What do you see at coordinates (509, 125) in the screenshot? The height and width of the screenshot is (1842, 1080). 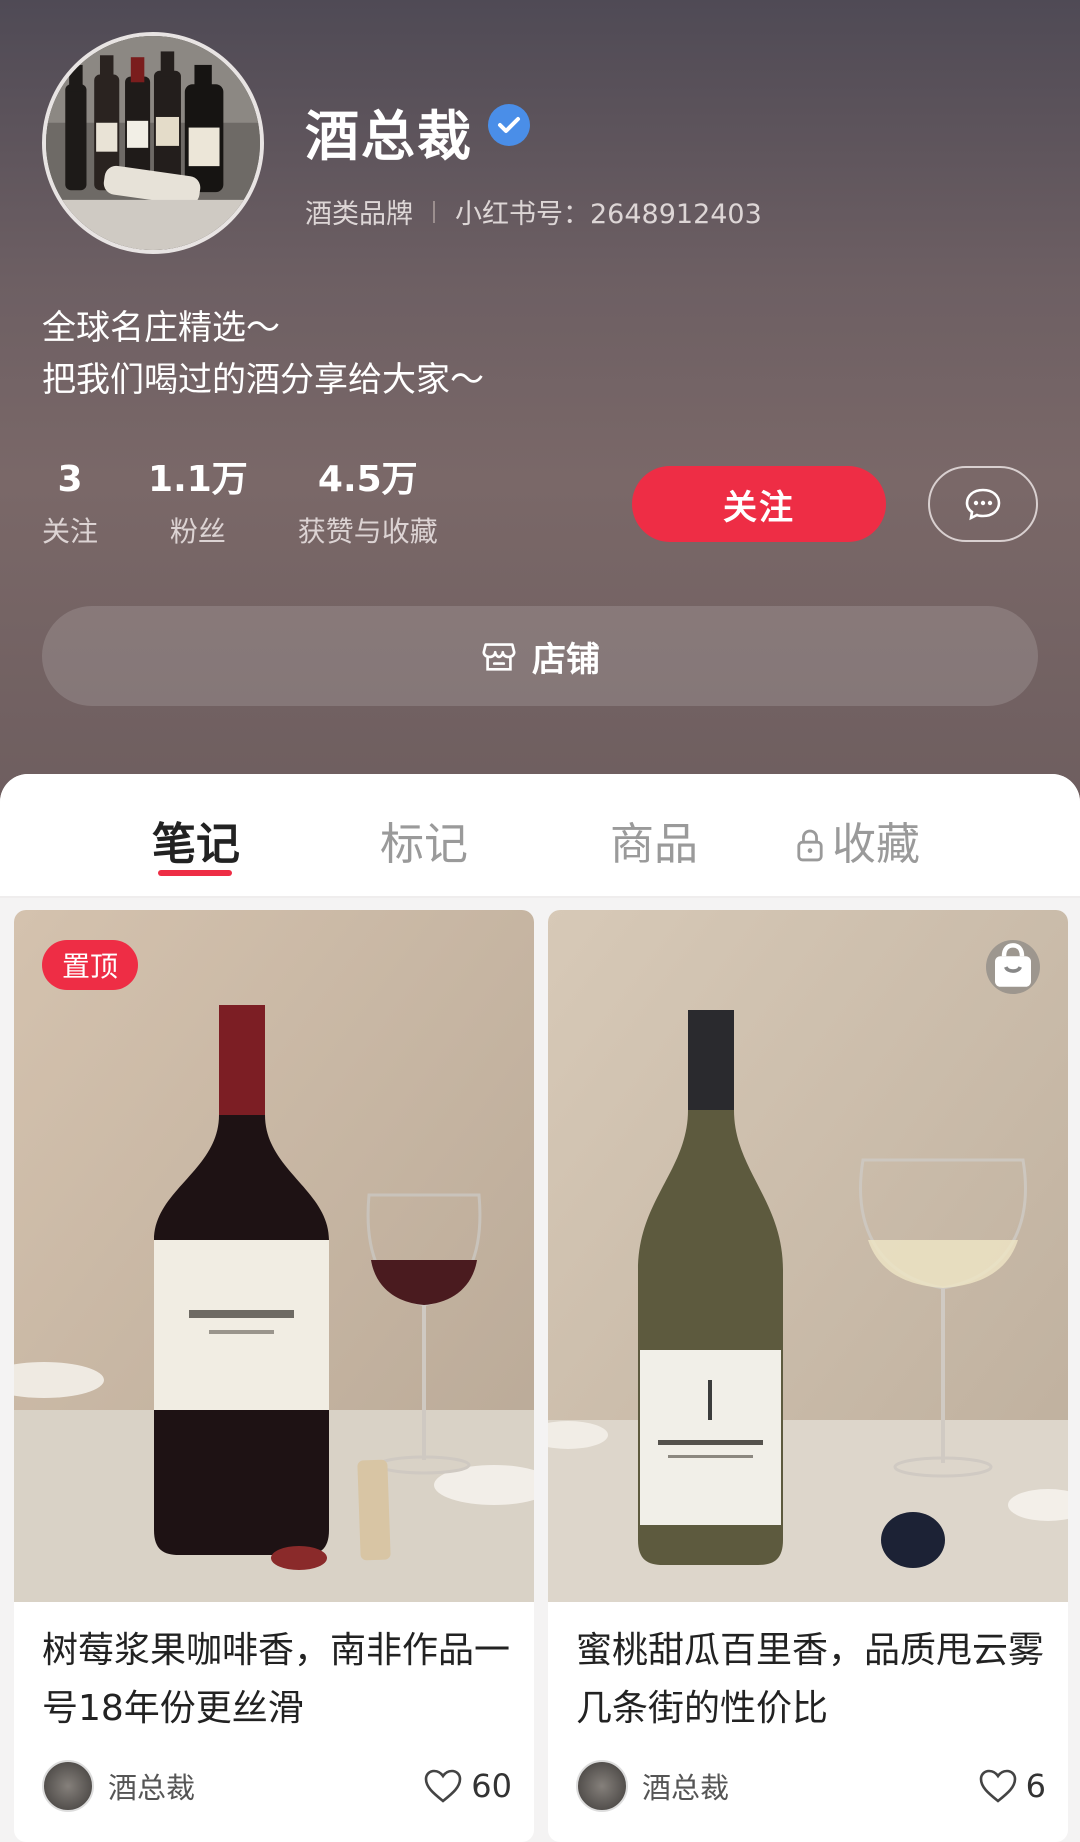 I see `verified-badge-icon` at bounding box center [509, 125].